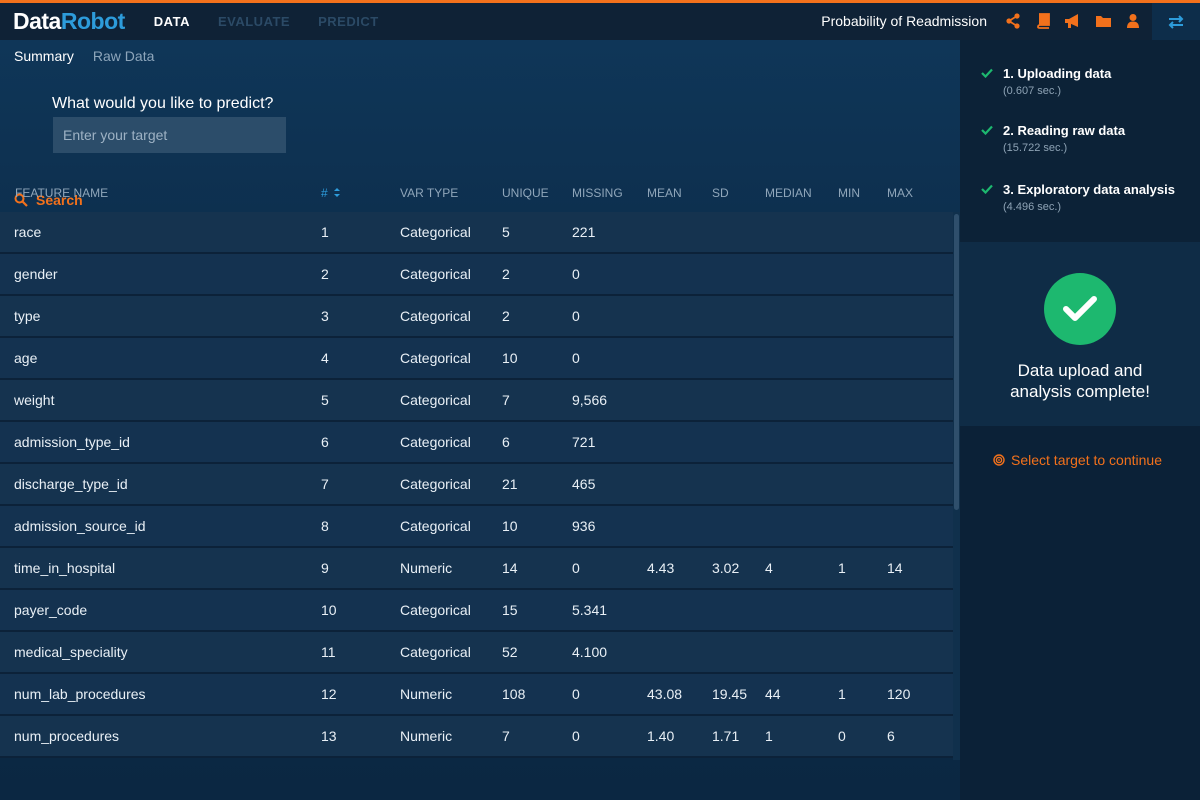 The image size is (1200, 800). Describe the element at coordinates (476, 317) in the screenshot. I see `table-row: type 3 Categorical 2 0` at that location.